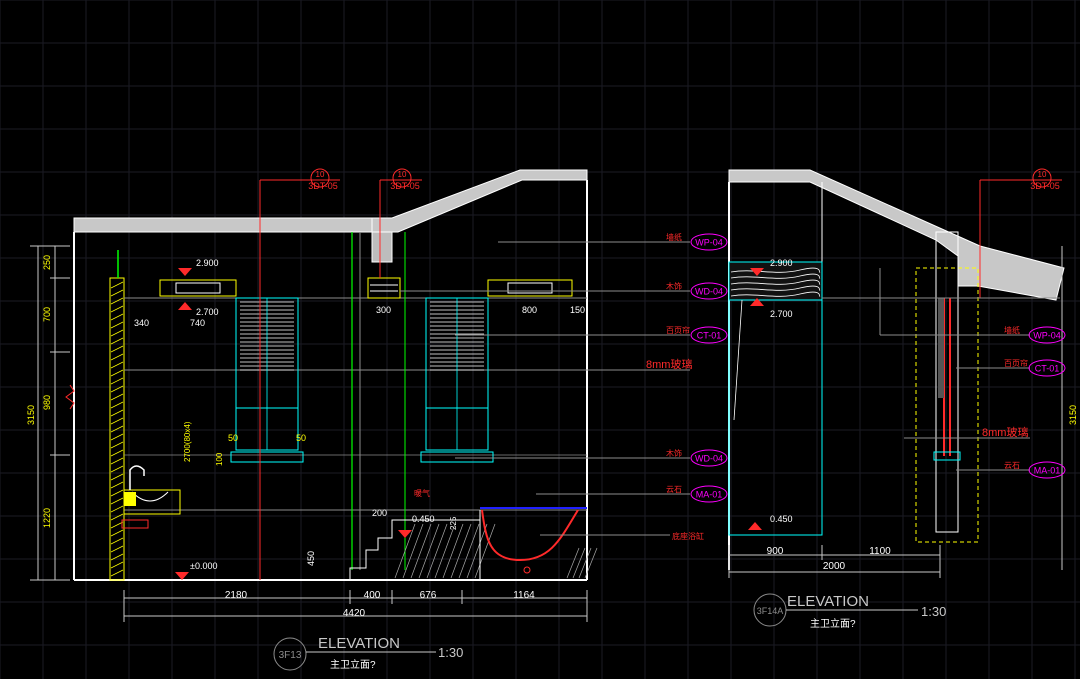  What do you see at coordinates (197, 323) in the screenshot?
I see `svg-text: 740` at bounding box center [197, 323].